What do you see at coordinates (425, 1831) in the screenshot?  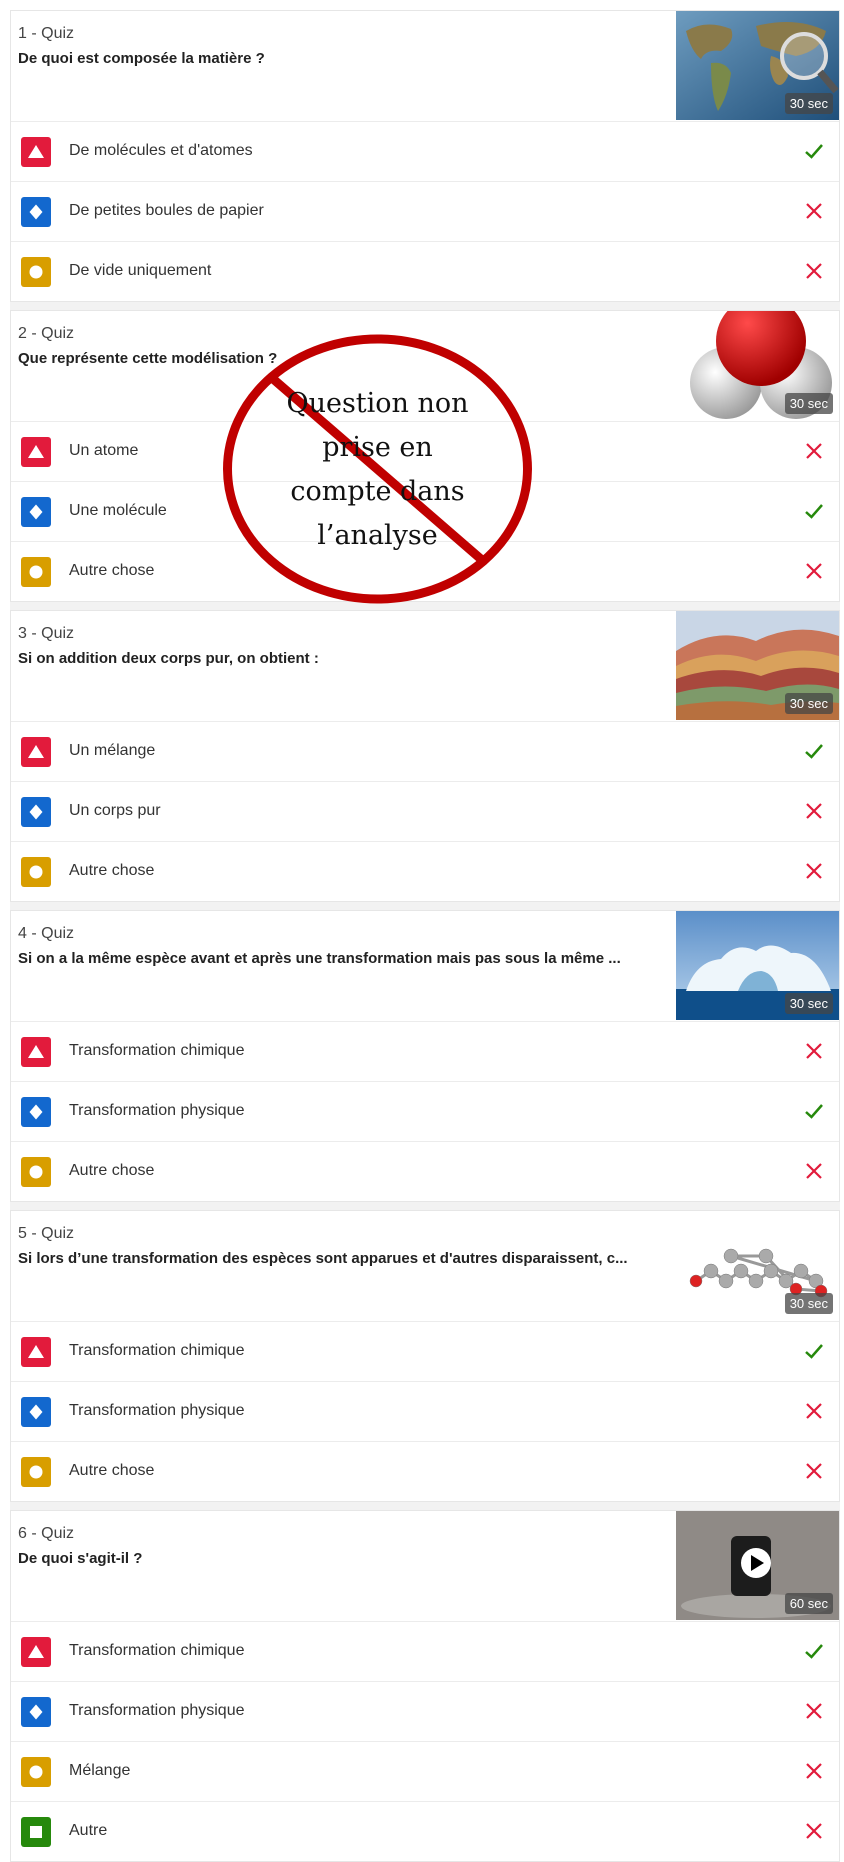 I see `answer-row: Autre` at bounding box center [425, 1831].